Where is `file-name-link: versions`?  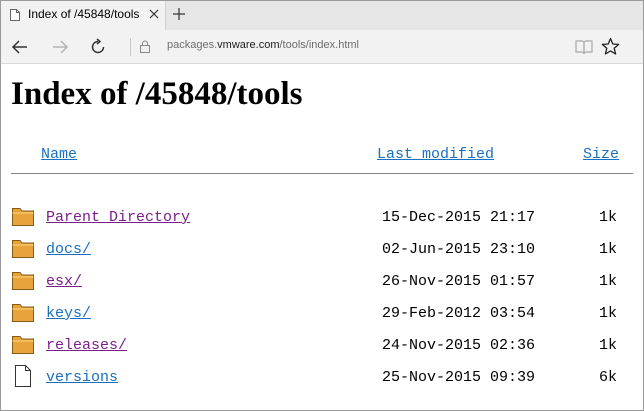
file-name-link: versions is located at coordinates (82, 377).